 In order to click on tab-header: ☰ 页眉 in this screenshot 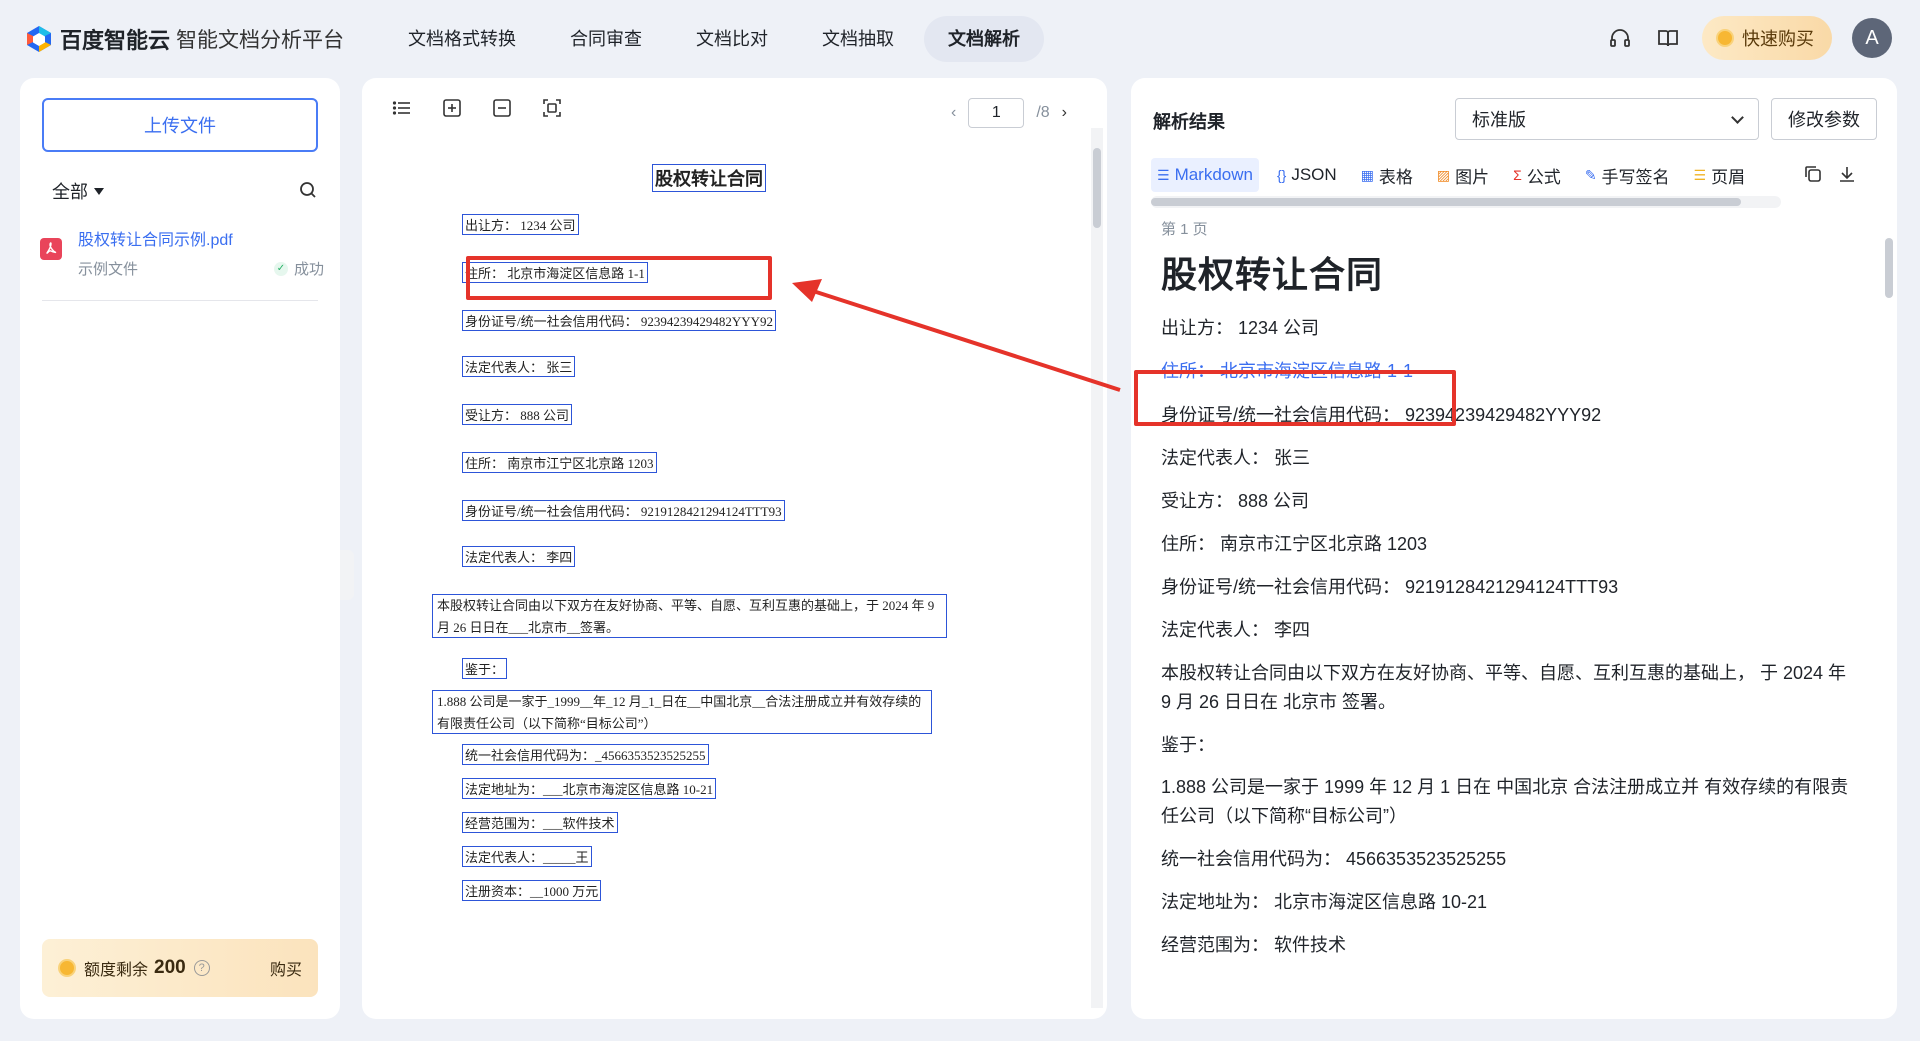, I will do `click(1720, 175)`.